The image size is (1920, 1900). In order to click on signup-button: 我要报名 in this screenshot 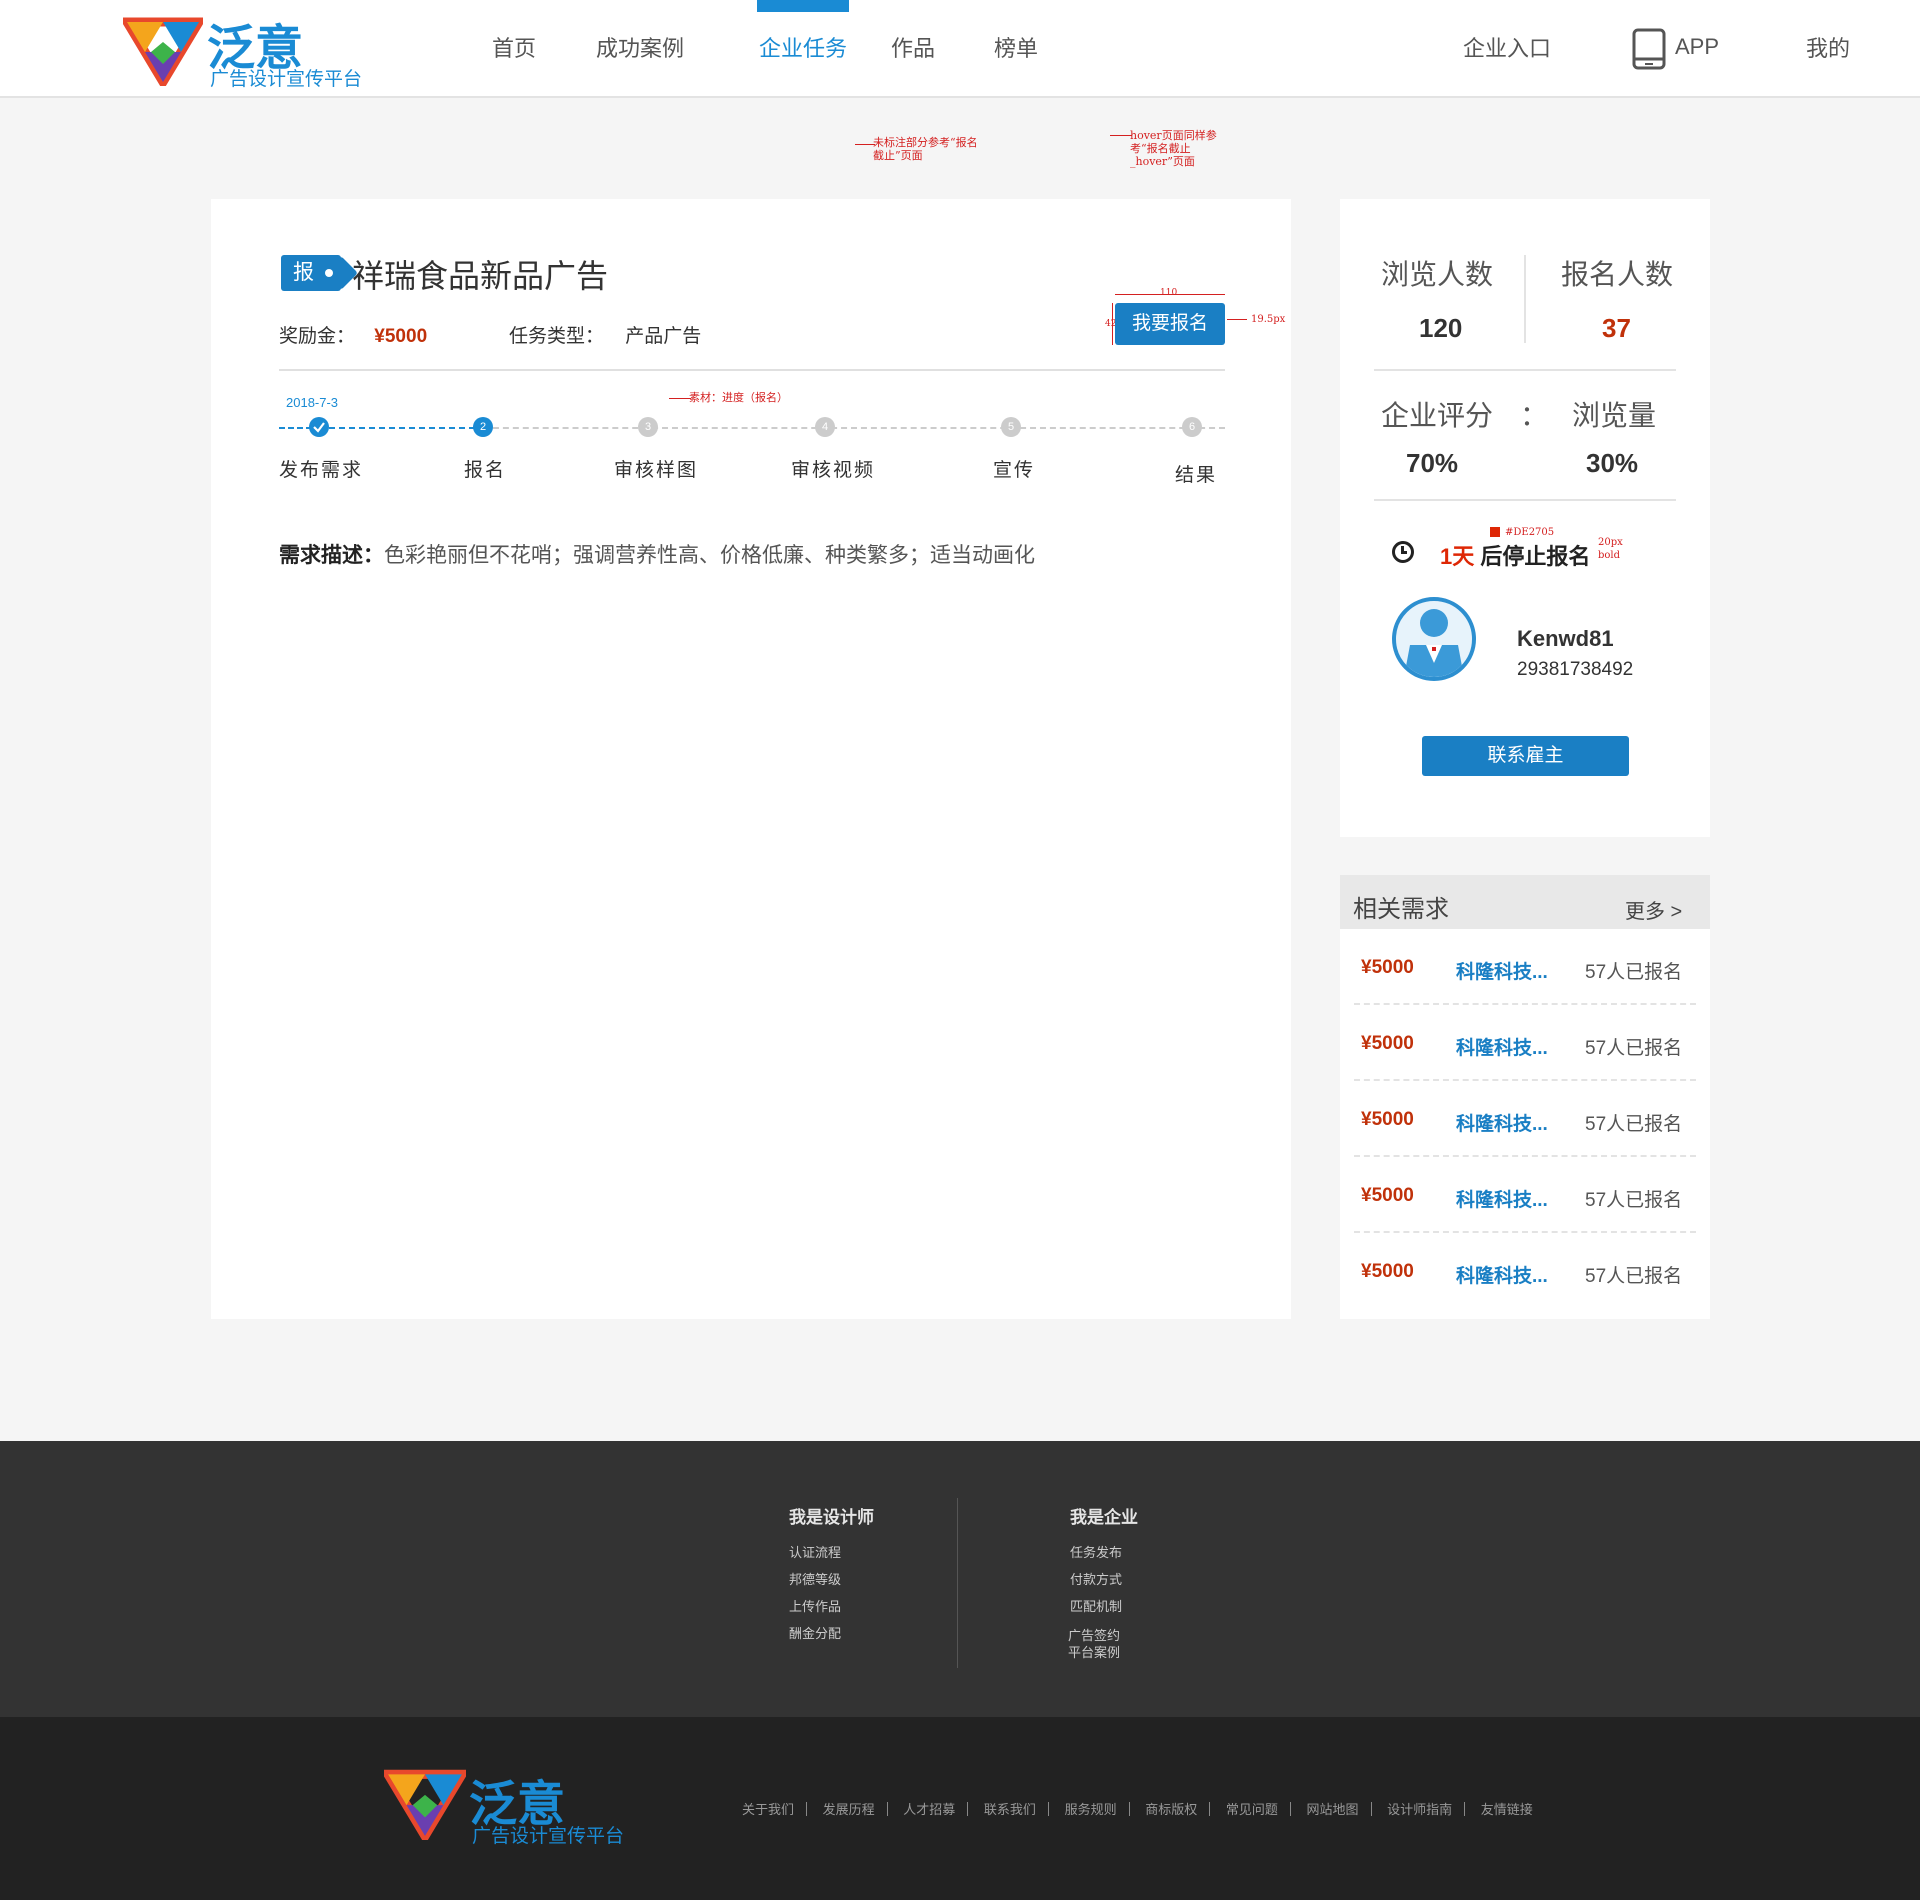, I will do `click(1170, 324)`.